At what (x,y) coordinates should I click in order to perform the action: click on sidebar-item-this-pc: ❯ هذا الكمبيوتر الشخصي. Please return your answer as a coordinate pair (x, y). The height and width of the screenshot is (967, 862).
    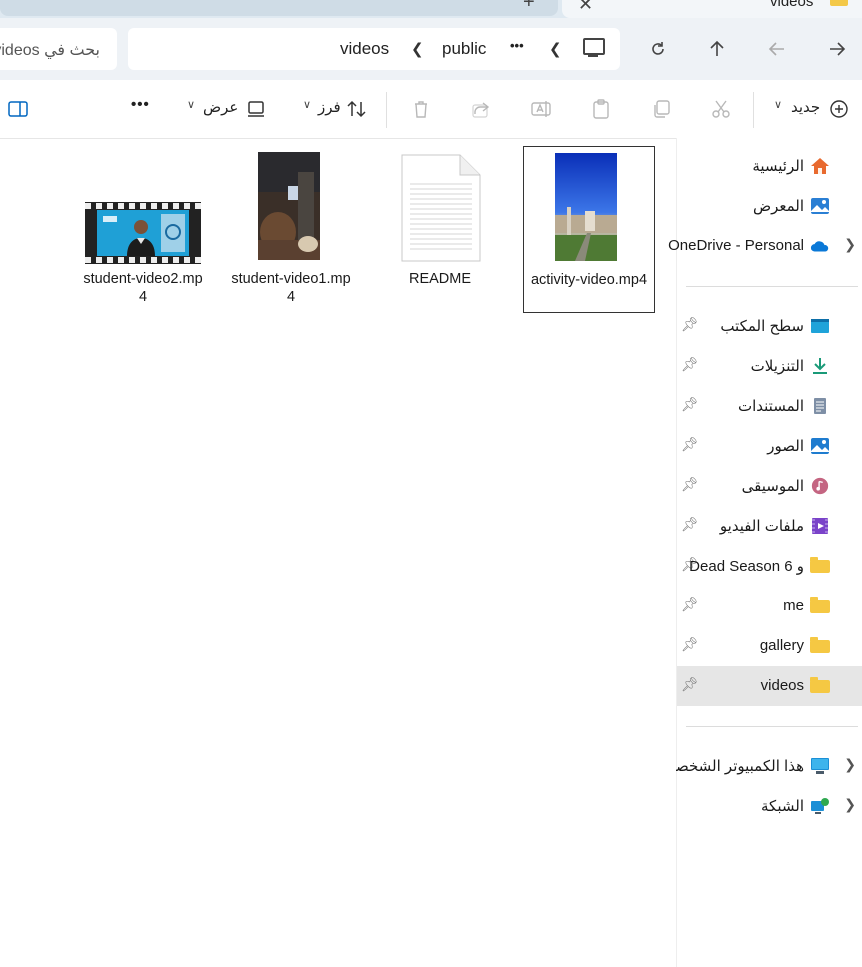
    Looking at the image, I should click on (769, 766).